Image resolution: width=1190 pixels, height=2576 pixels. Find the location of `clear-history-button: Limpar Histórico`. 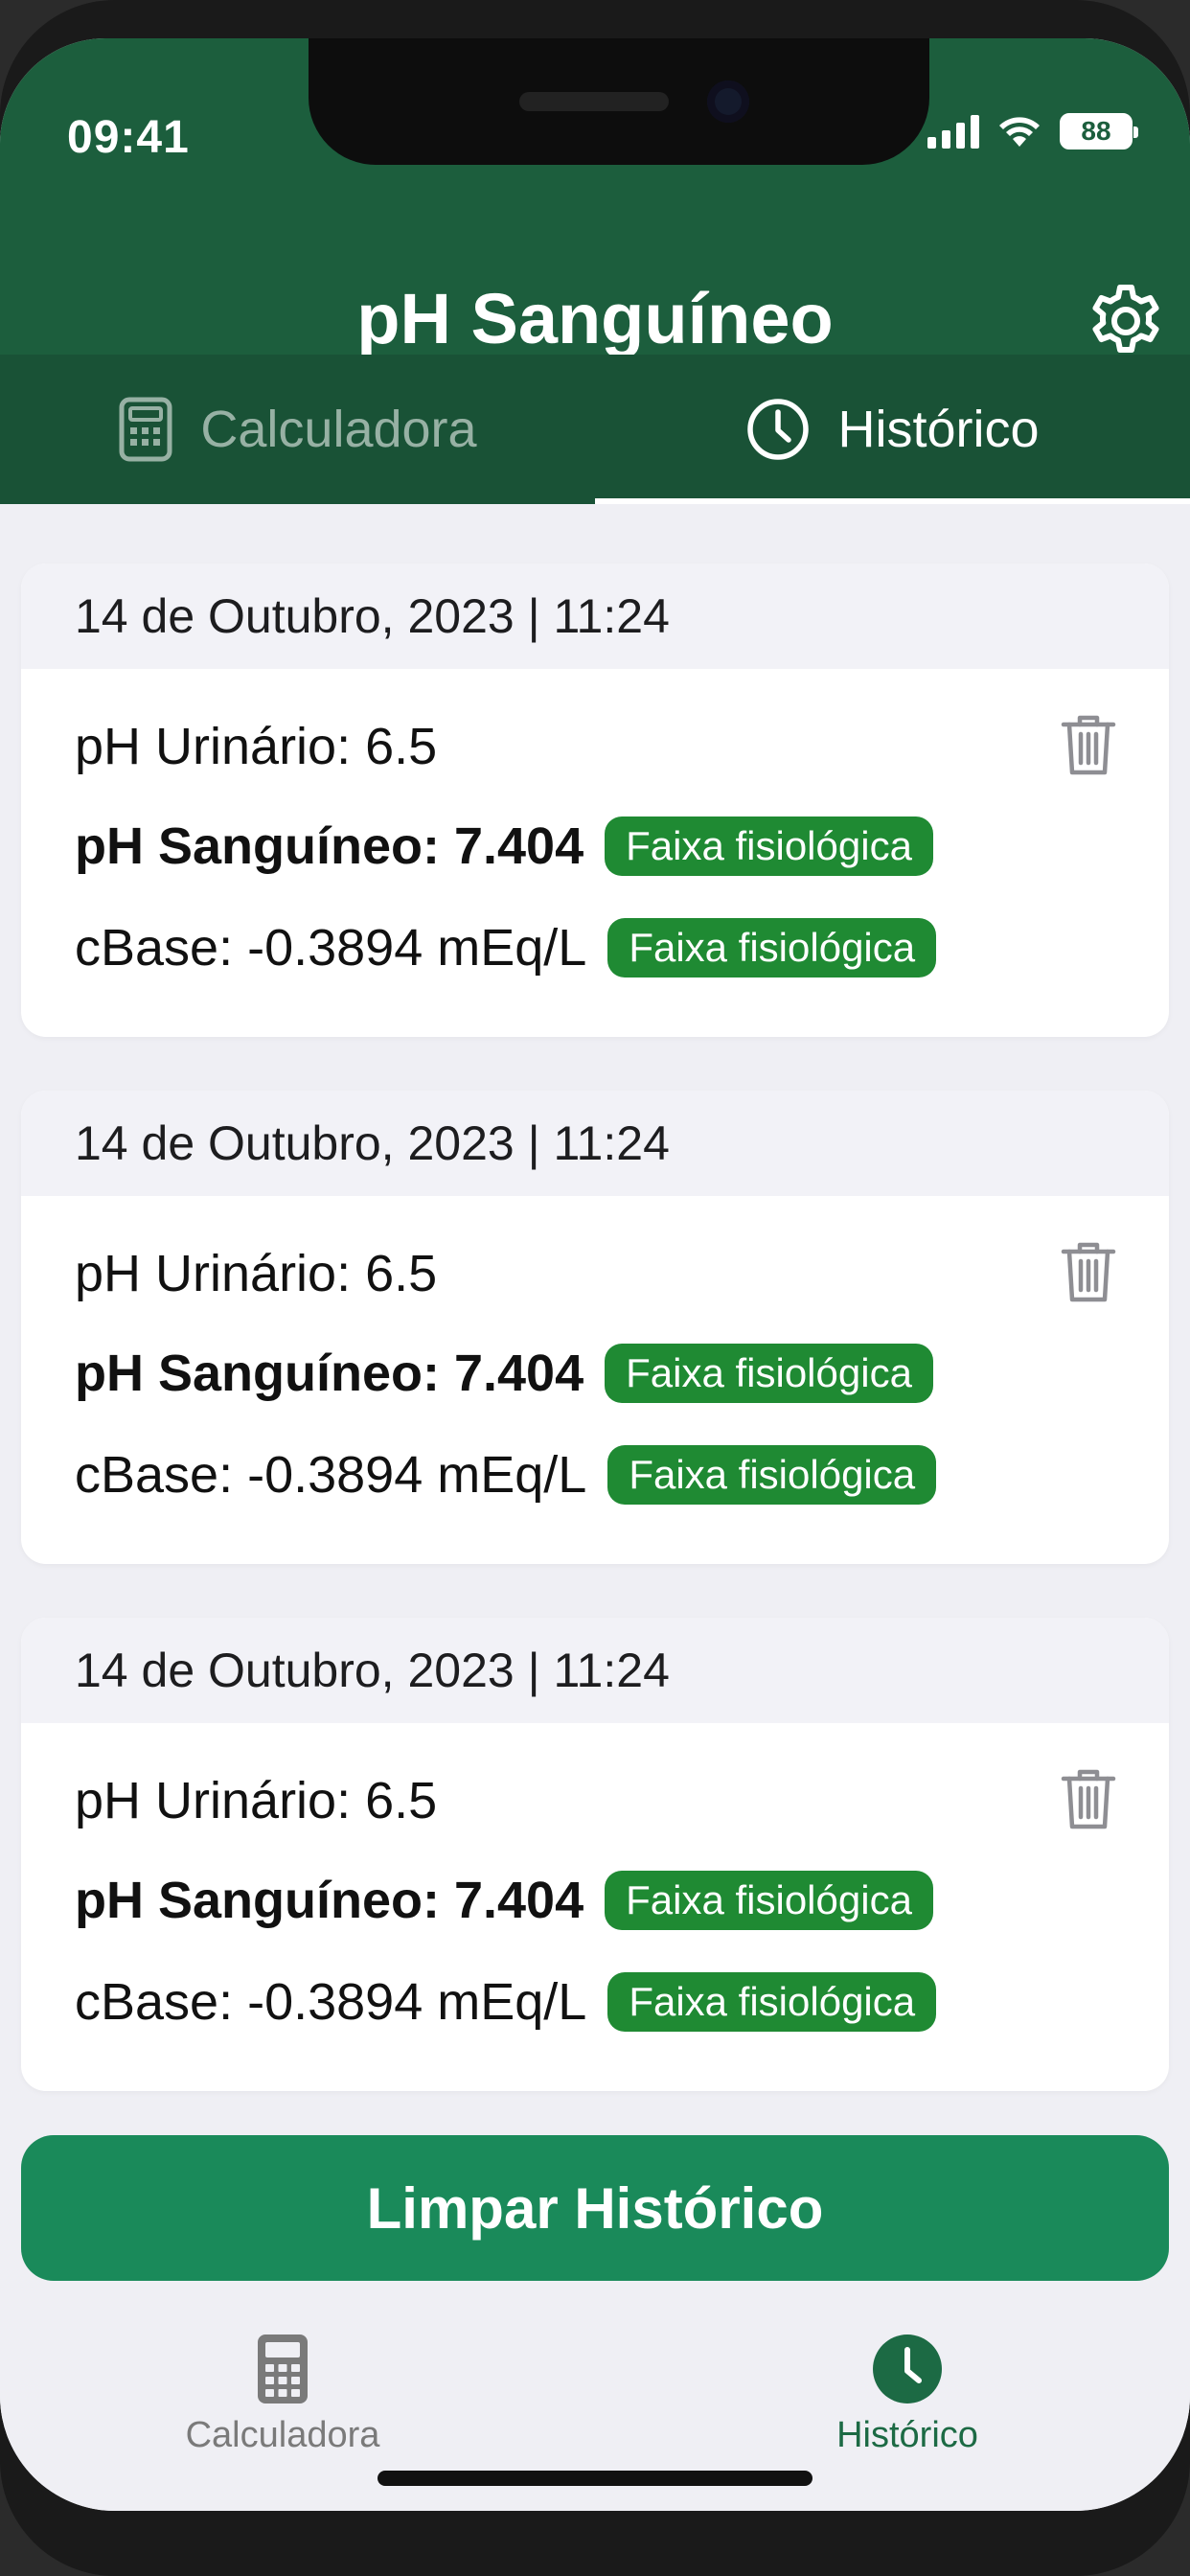

clear-history-button: Limpar Histórico is located at coordinates (595, 2208).